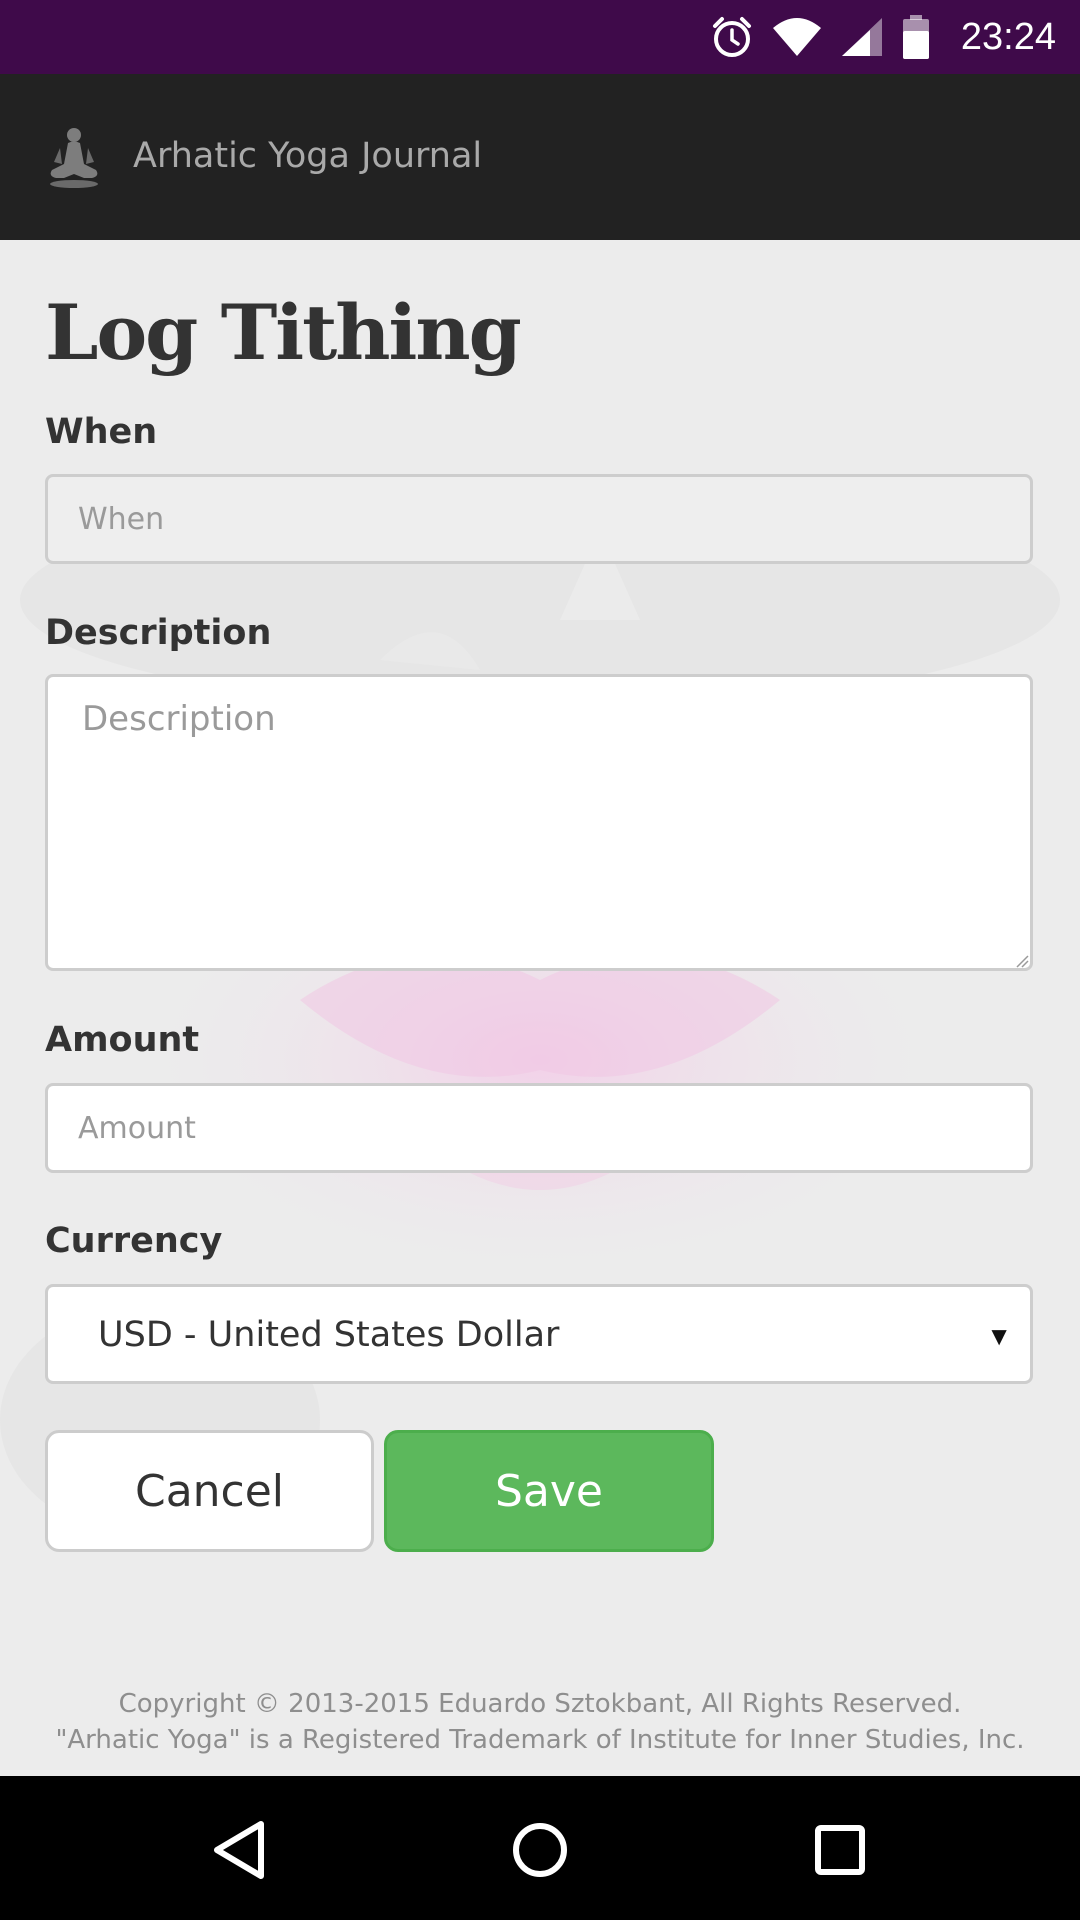  I want to click on status-time: 23:24, so click(1008, 37).